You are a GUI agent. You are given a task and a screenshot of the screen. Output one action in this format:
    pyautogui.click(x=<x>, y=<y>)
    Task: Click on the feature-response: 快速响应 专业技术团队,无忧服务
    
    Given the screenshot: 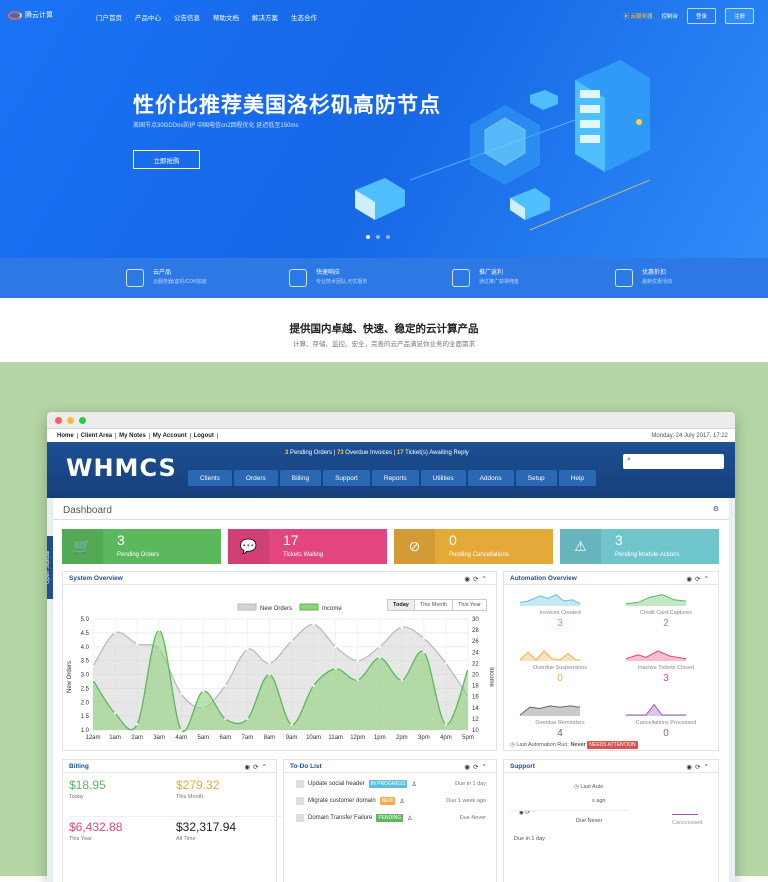 What is the action you would take?
    pyautogui.click(x=360, y=278)
    